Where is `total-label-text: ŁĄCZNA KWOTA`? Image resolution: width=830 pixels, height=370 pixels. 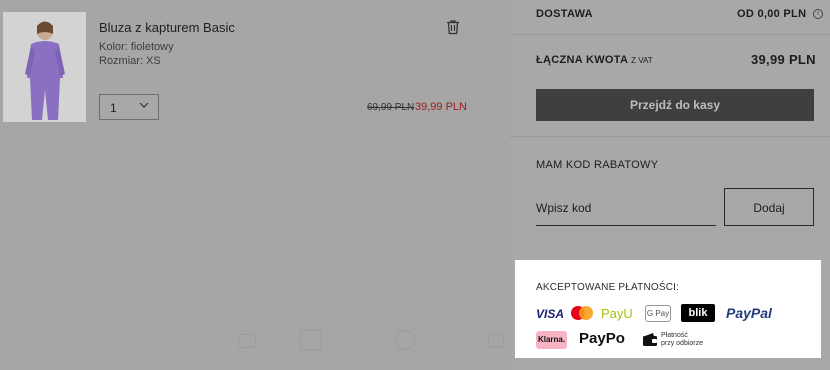 total-label-text: ŁĄCZNA KWOTA is located at coordinates (582, 60).